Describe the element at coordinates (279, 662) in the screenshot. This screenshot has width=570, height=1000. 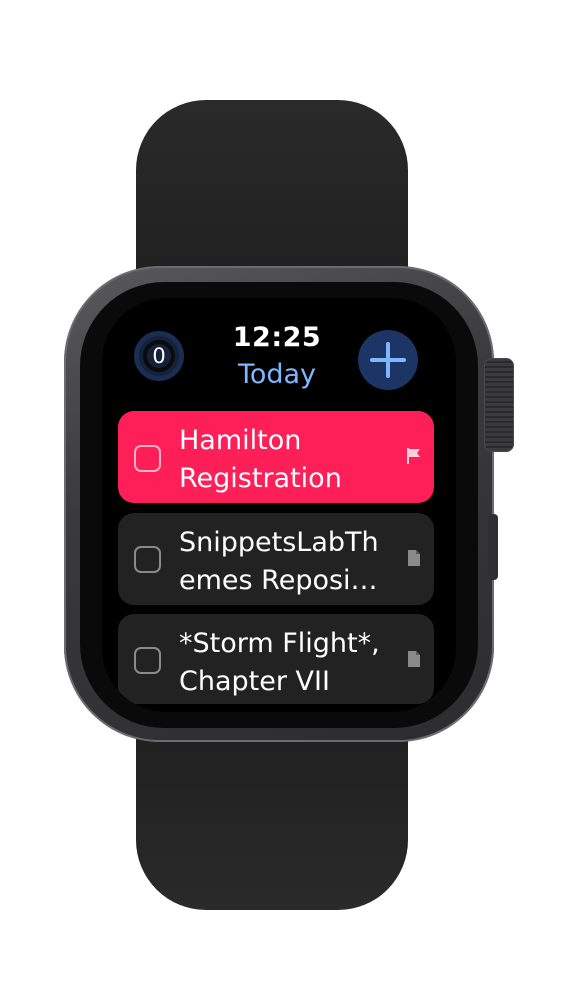
I see `task-title: *Storm Flight*, Chapter VII` at that location.